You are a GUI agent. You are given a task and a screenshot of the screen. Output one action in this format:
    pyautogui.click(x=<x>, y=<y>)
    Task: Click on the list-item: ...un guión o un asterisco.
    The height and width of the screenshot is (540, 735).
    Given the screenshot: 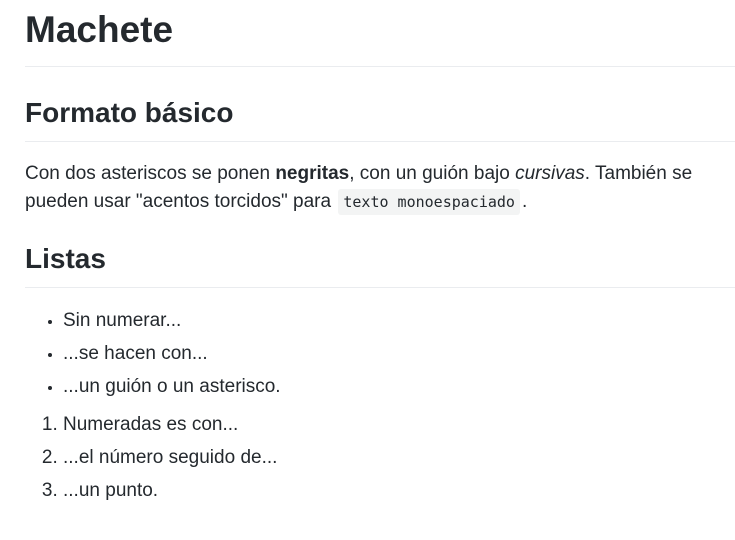 What is the action you would take?
    pyautogui.click(x=399, y=387)
    